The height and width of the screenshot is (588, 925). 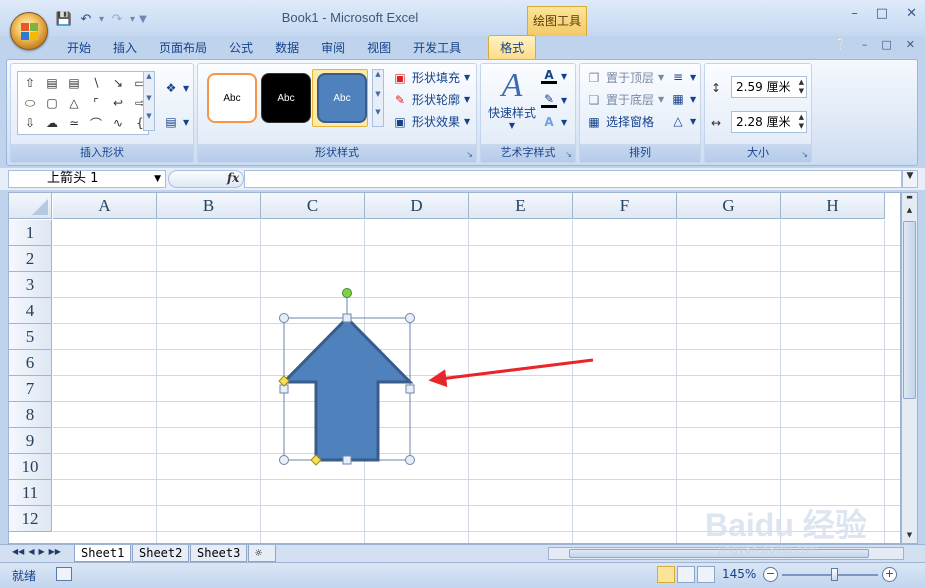 I want to click on shape-width-input: 2.28 厘米 ▲ ▼, so click(x=769, y=122).